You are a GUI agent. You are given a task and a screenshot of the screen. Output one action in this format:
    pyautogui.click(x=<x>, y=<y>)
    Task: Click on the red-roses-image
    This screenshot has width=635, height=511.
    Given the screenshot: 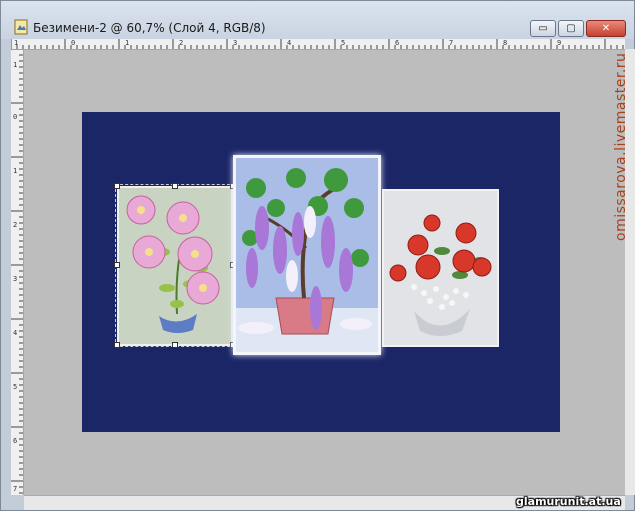 What is the action you would take?
    pyautogui.click(x=440, y=268)
    